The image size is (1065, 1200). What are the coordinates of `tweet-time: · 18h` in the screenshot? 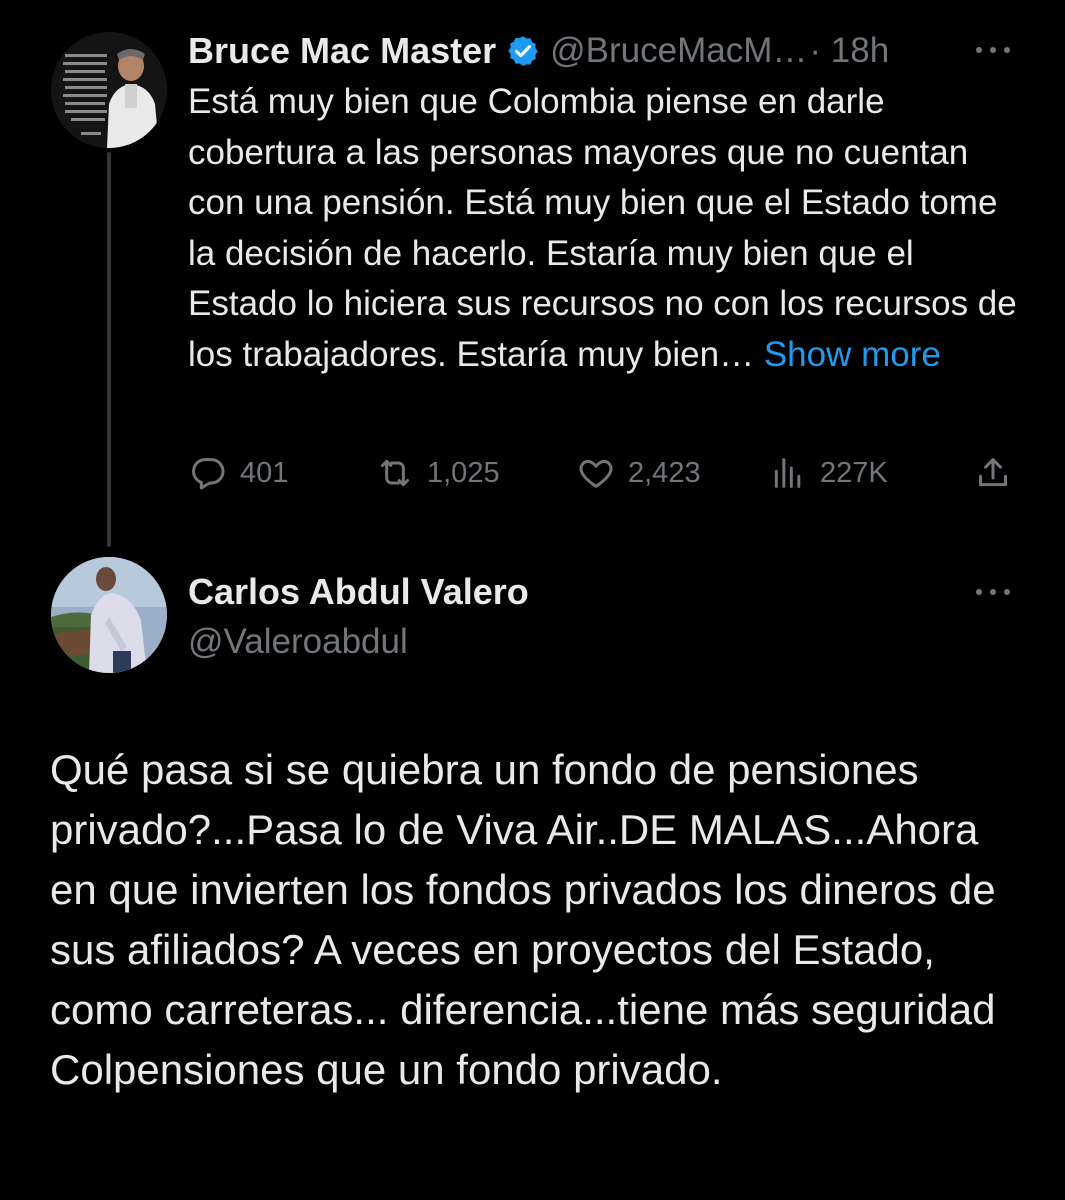 It's located at (849, 51).